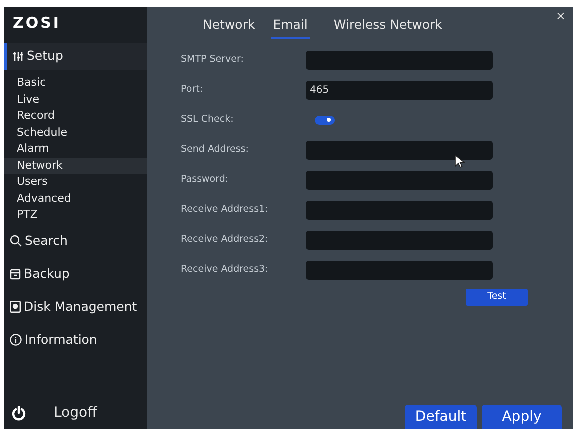 The height and width of the screenshot is (429, 573). I want to click on field-label: SMTP Server:, so click(213, 59).